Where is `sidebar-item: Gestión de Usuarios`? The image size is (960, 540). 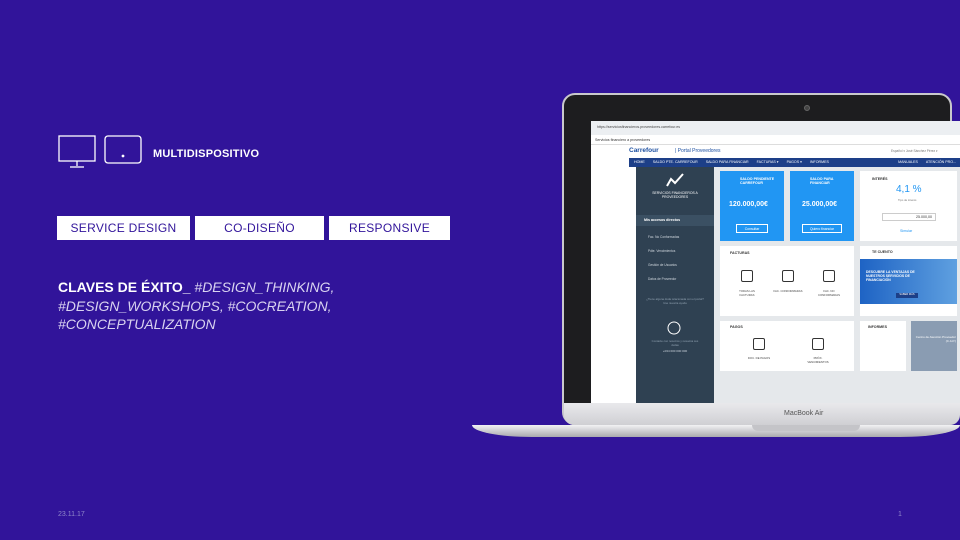
sidebar-item: Gestión de Usuarios is located at coordinates (662, 265).